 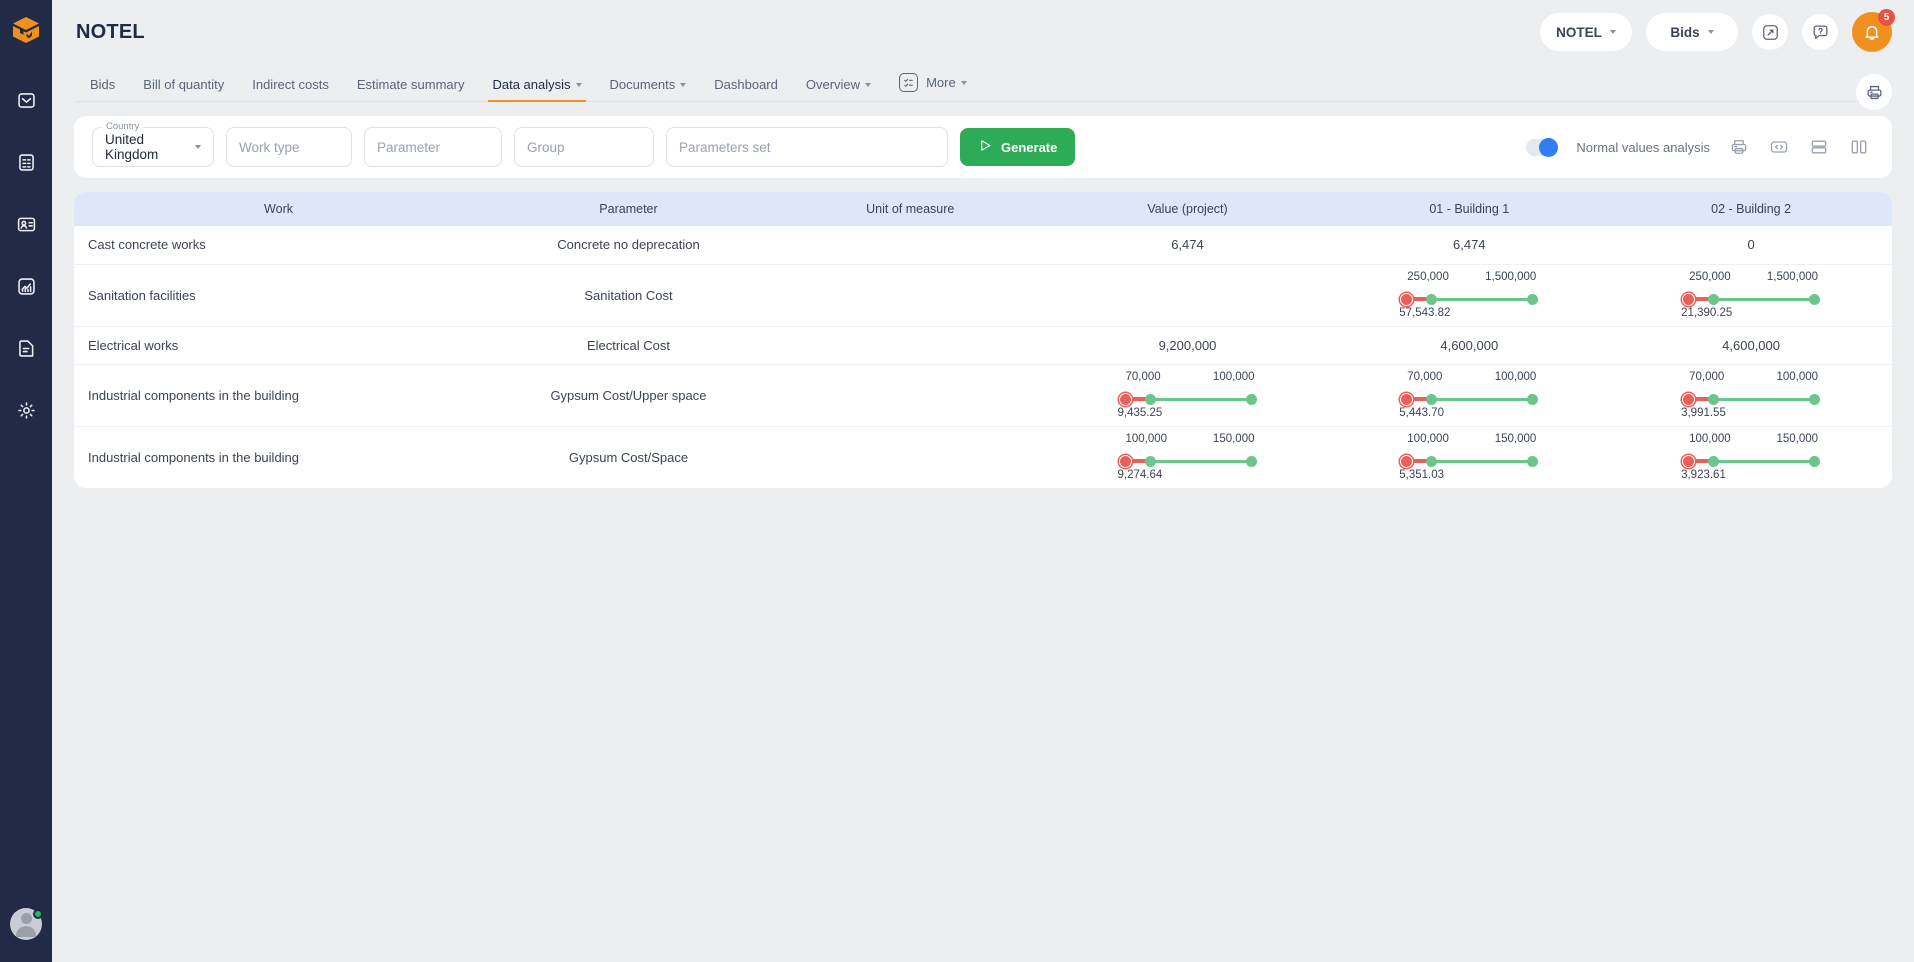 What do you see at coordinates (1819, 147) in the screenshot?
I see `rows-layout-icon` at bounding box center [1819, 147].